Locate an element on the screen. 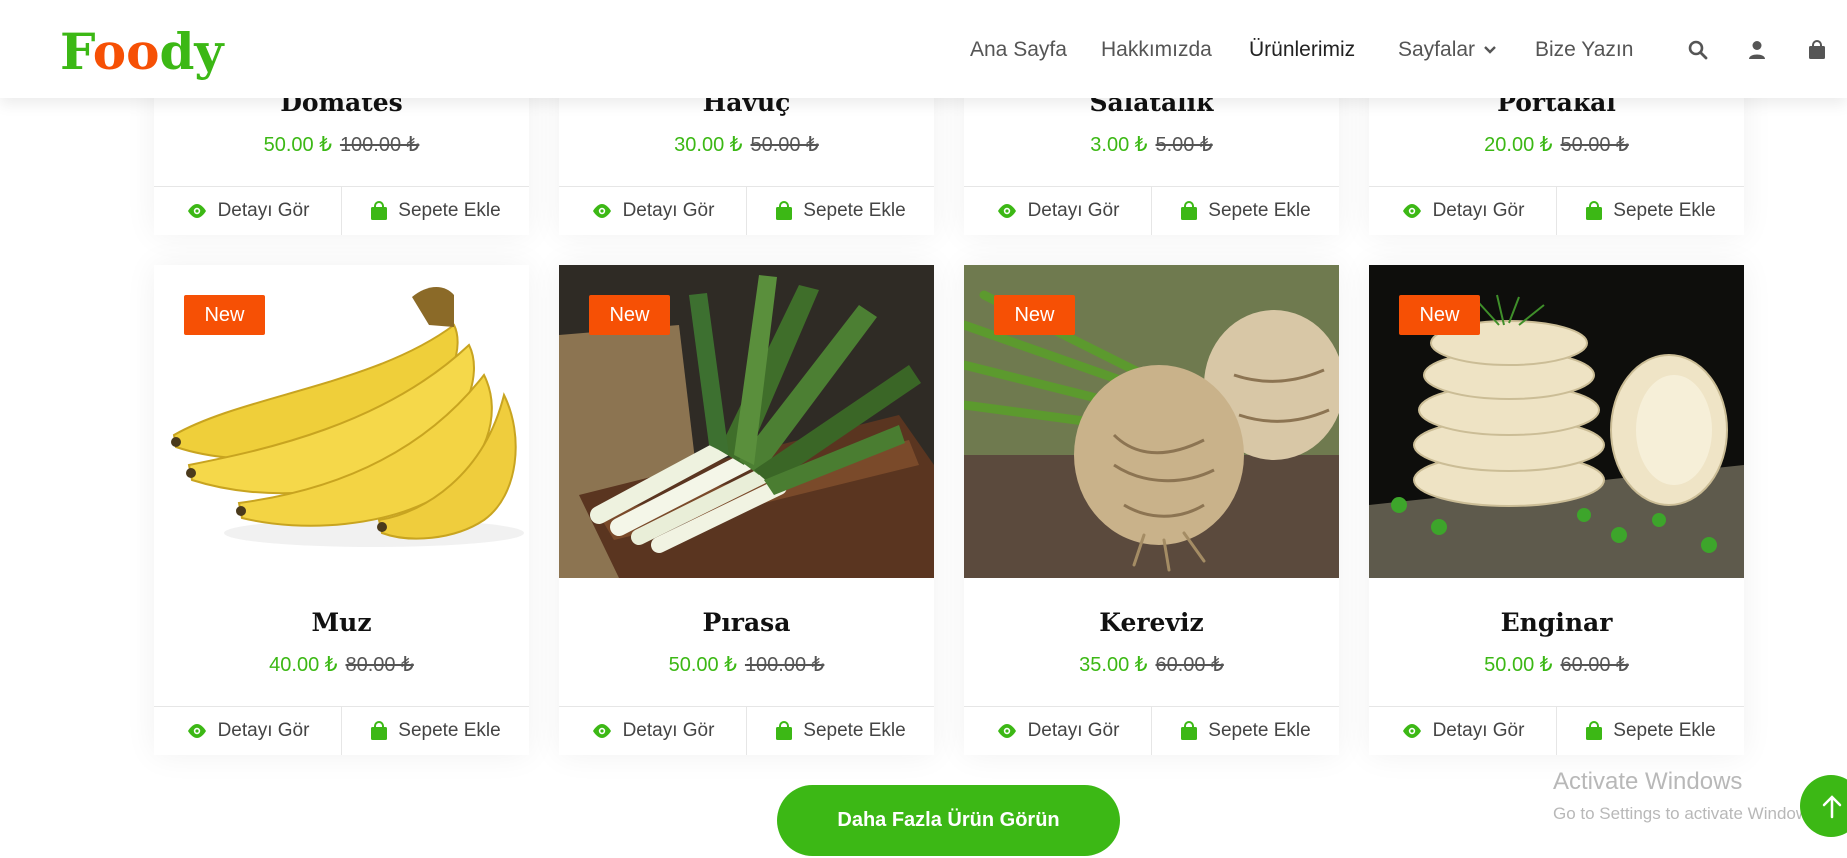 This screenshot has height=858, width=1847. account-button is located at coordinates (1757, 52).